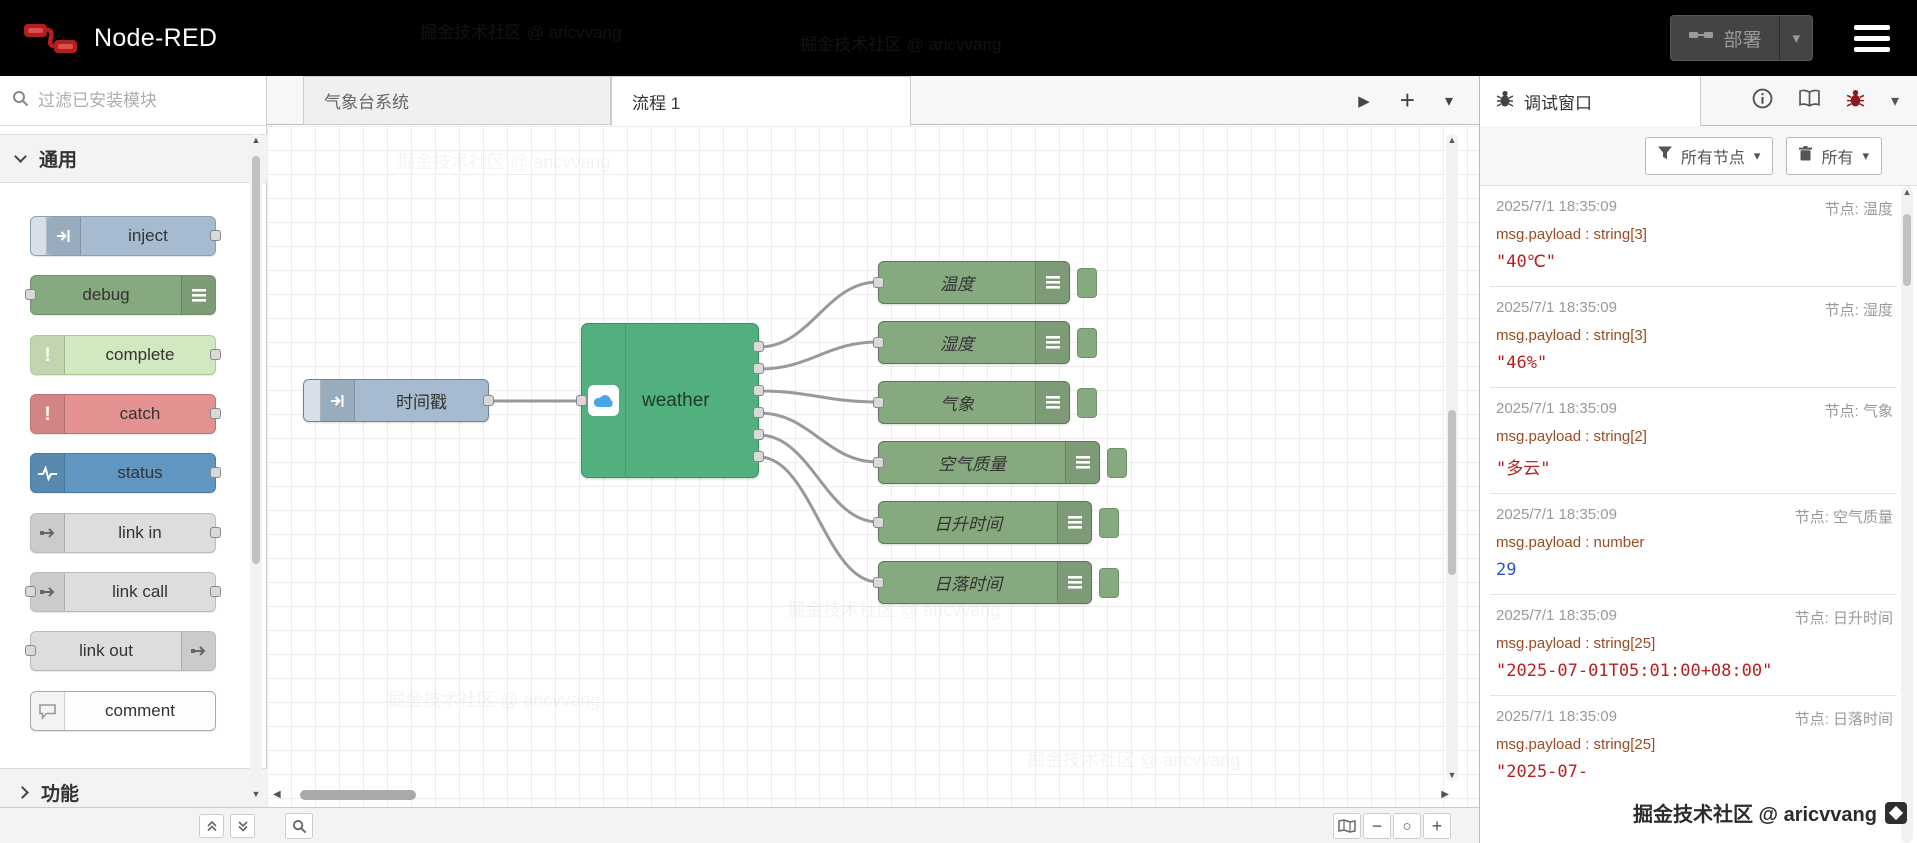  Describe the element at coordinates (1795, 38) in the screenshot. I see `deploy-options-caret: ▾` at that location.